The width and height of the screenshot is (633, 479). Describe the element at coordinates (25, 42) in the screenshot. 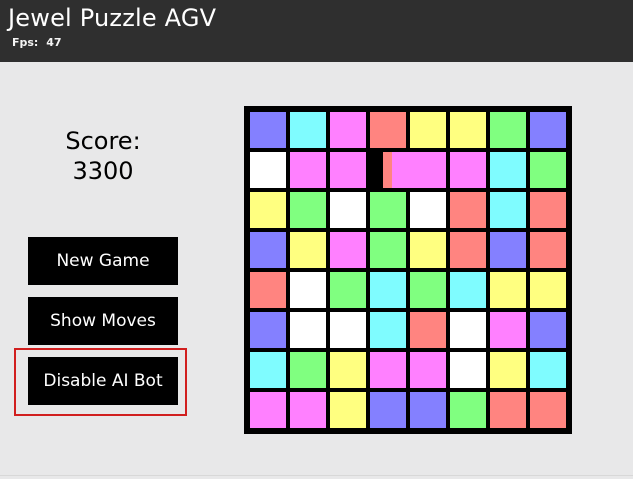

I see `fps-label: Fps:` at that location.